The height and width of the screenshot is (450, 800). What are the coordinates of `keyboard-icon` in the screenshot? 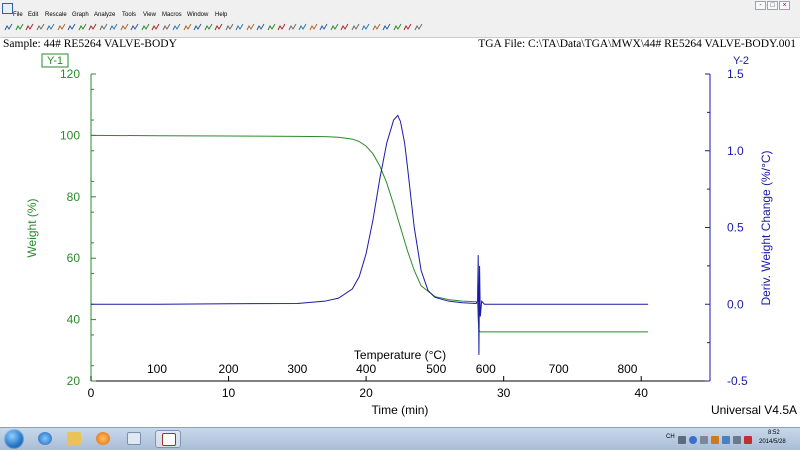 It's located at (682, 440).